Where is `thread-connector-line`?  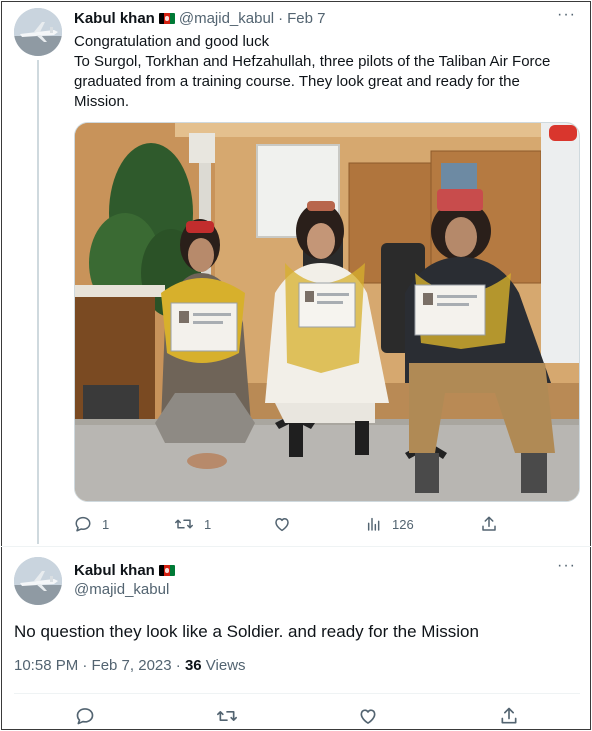
thread-connector-line is located at coordinates (38, 302).